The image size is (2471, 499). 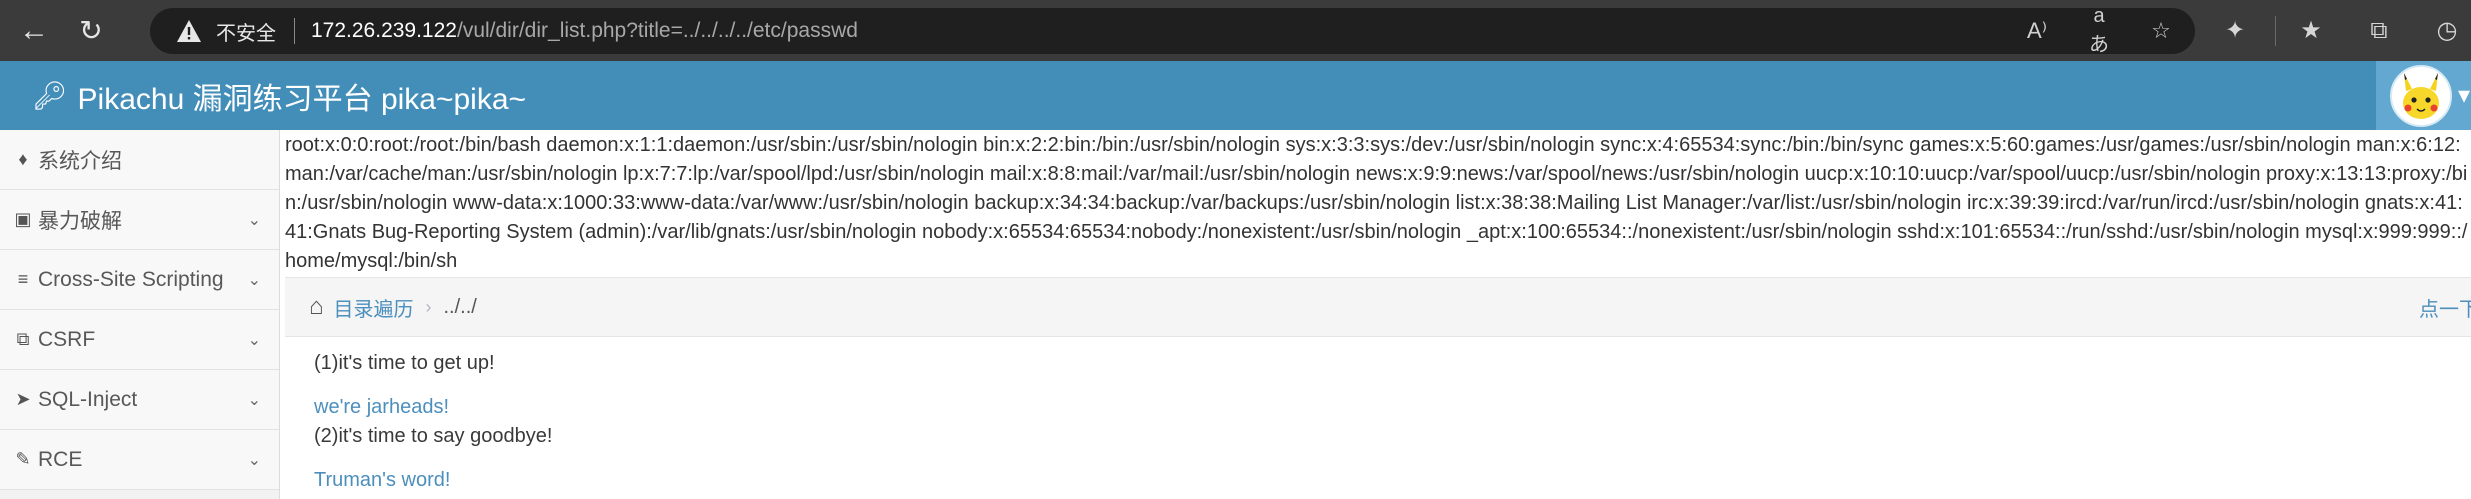 What do you see at coordinates (384, 31) in the screenshot?
I see `url-host: 172.26.239.122` at bounding box center [384, 31].